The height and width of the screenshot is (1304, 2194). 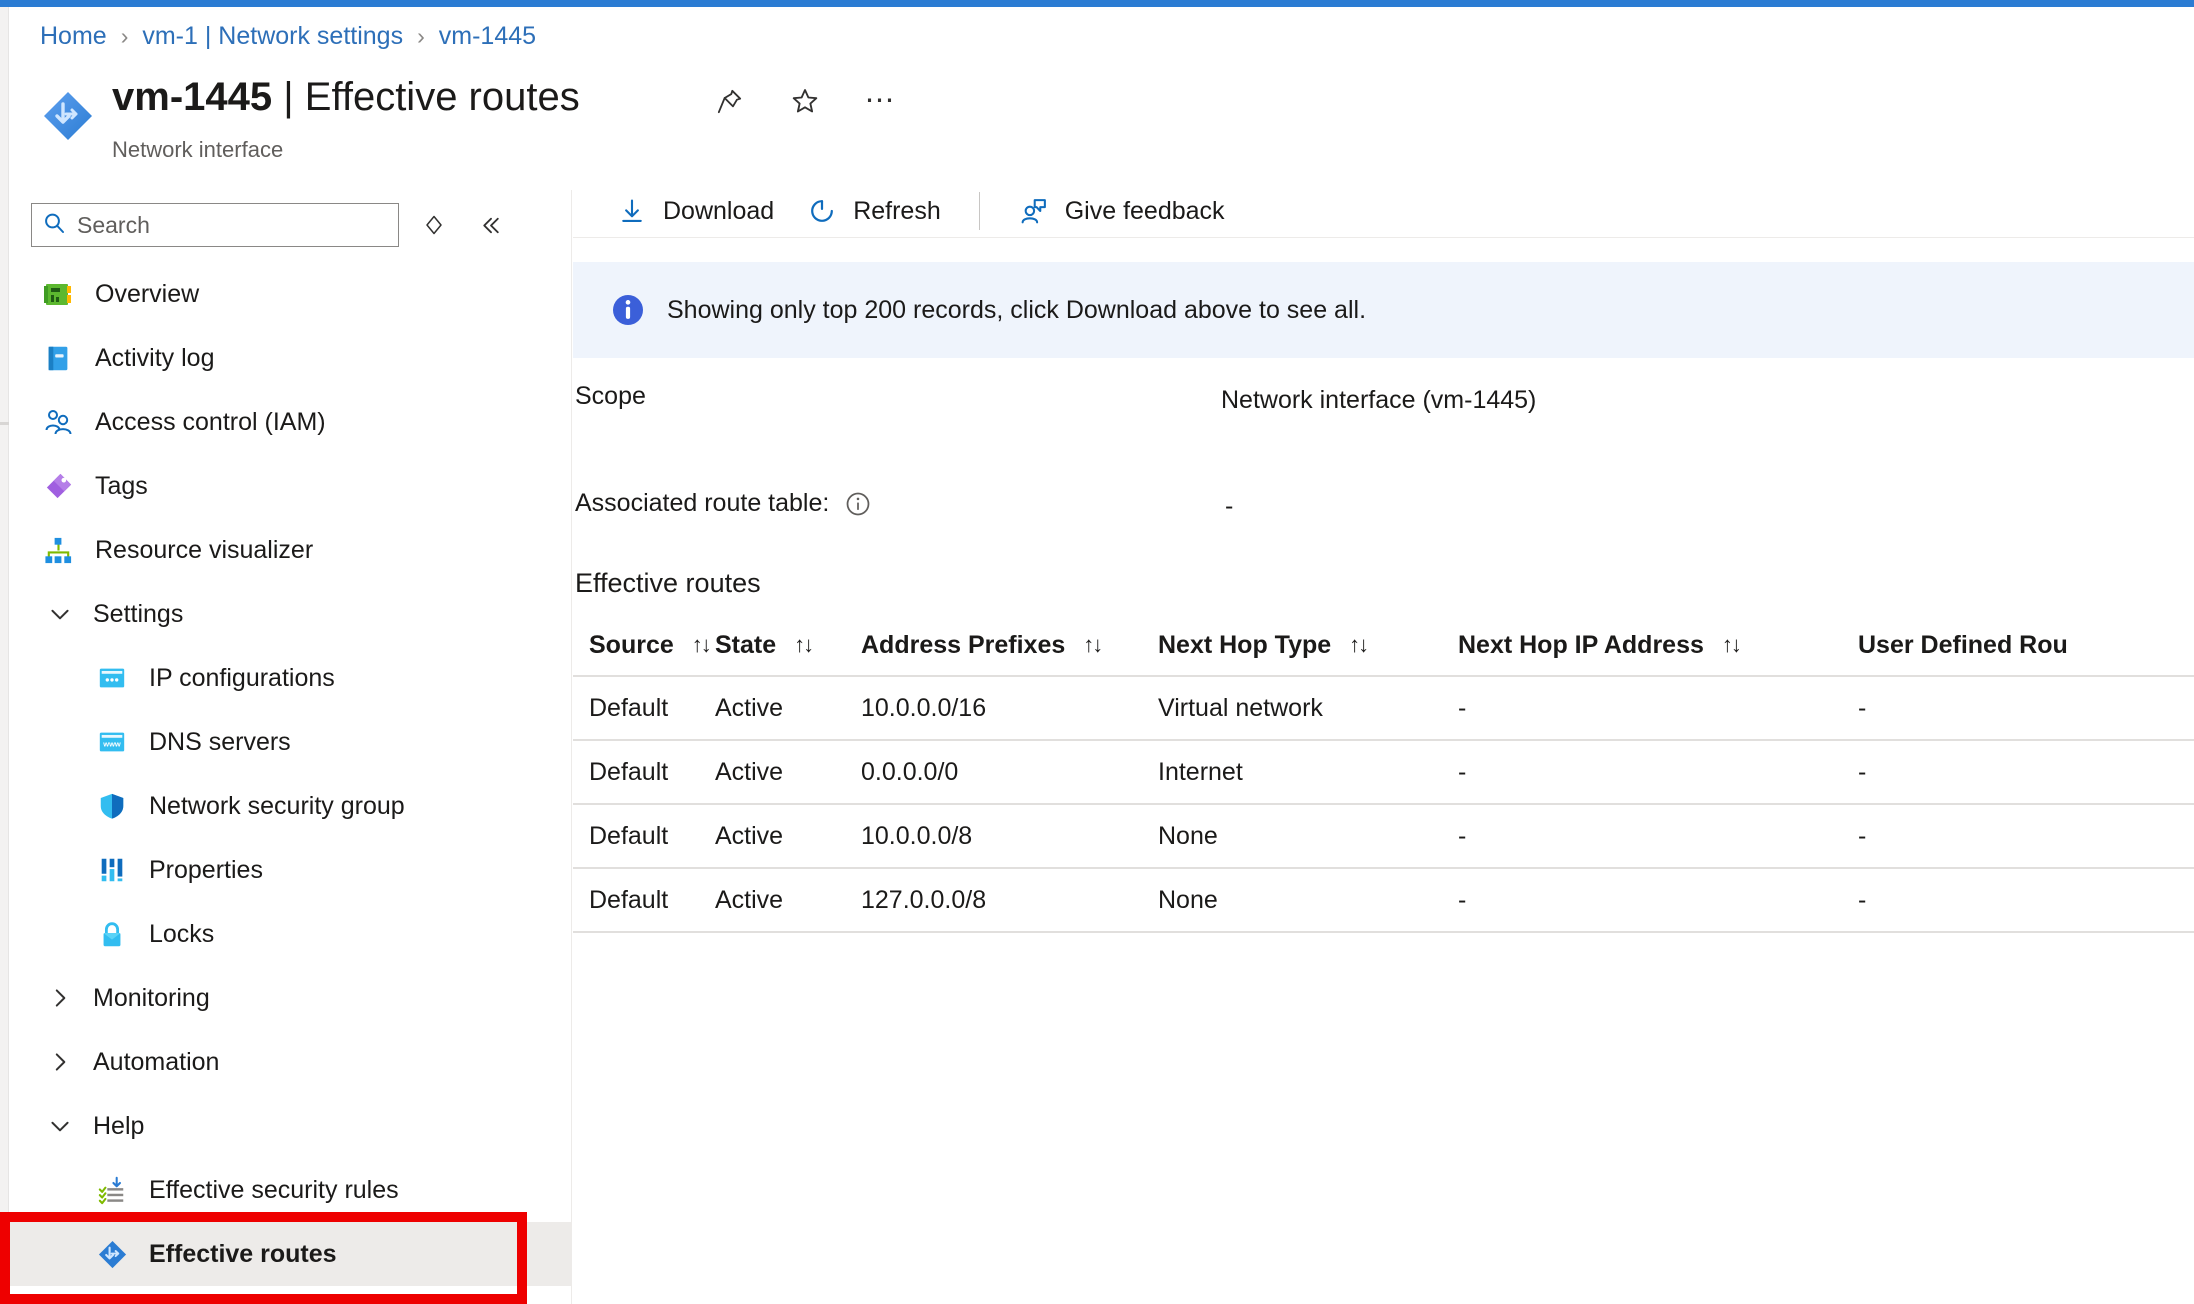 What do you see at coordinates (1121, 211) in the screenshot?
I see `give-feedback-button: Give feedback` at bounding box center [1121, 211].